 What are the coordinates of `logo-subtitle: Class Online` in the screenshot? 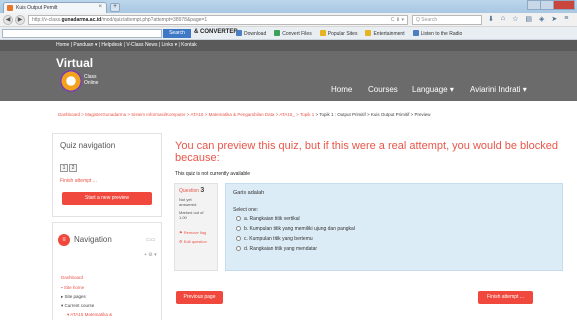 It's located at (91, 80).